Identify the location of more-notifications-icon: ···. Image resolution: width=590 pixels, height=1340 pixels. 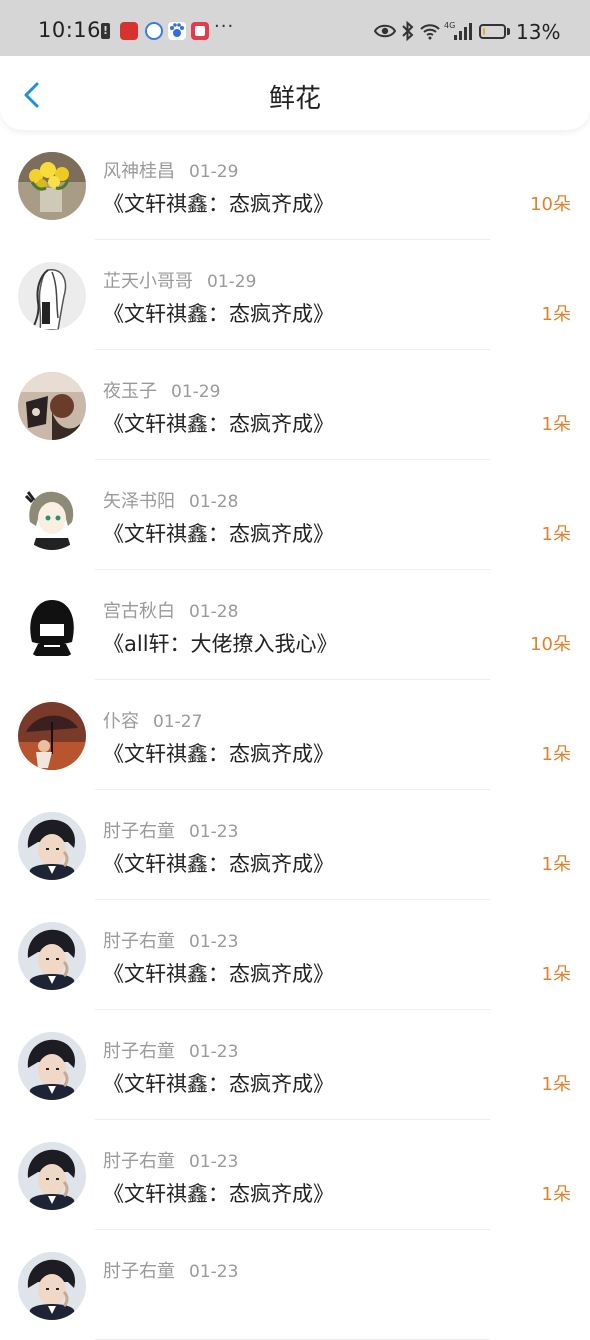
(224, 26).